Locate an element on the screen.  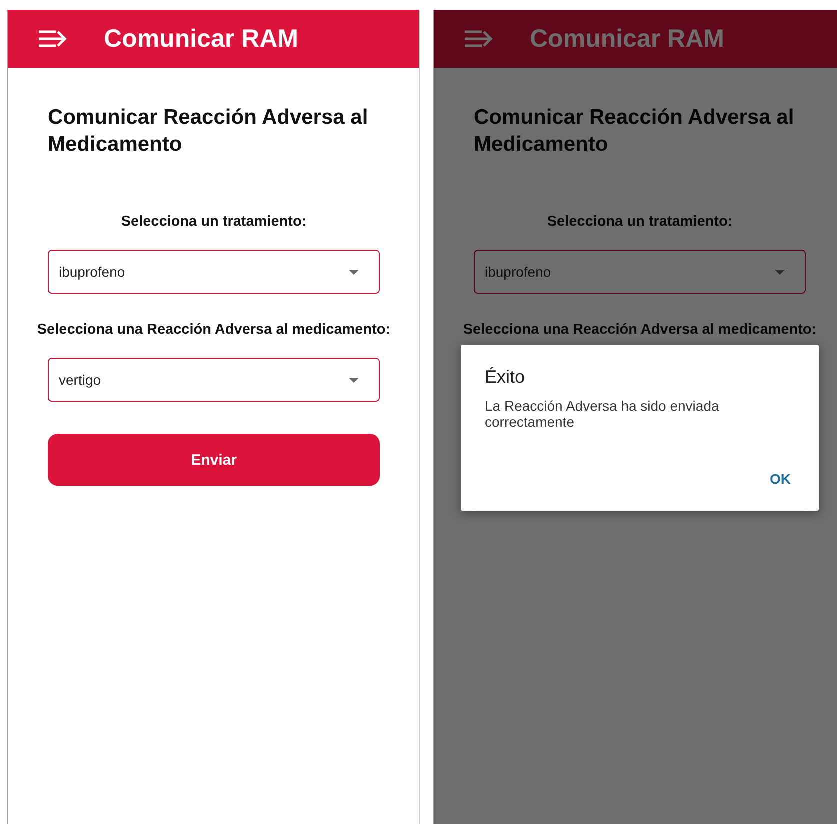
ok-button: OK is located at coordinates (780, 479).